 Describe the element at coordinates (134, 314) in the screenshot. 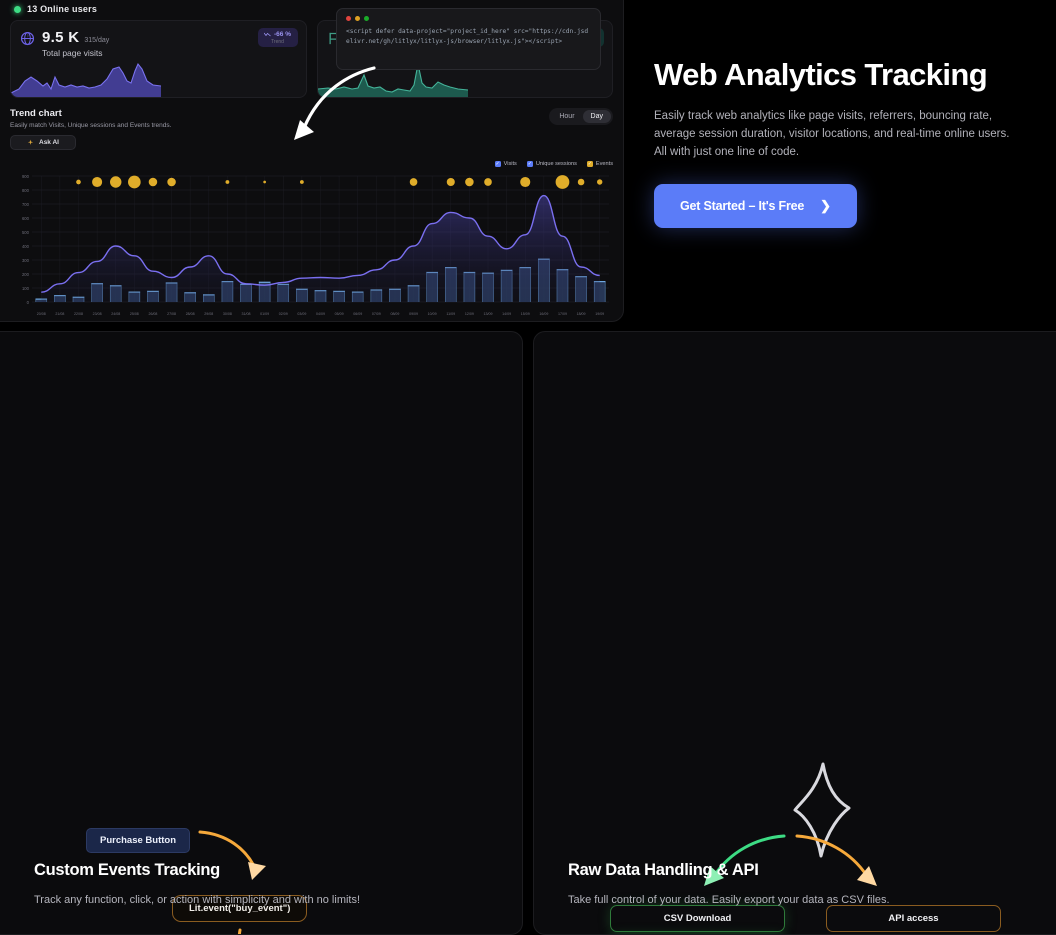

I see `svg-text: 25/08` at that location.